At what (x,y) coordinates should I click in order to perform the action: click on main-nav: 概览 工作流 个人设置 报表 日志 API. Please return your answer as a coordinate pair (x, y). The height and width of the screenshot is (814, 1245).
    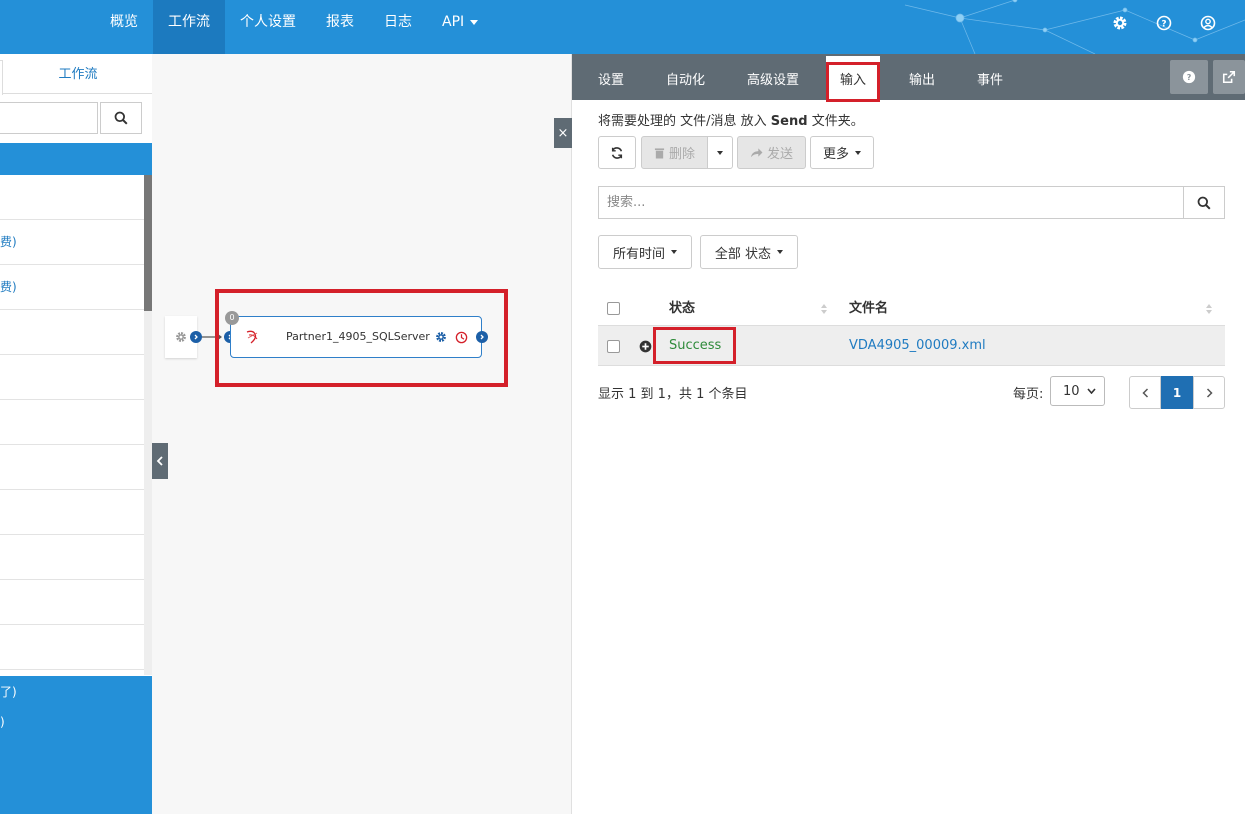
    Looking at the image, I should click on (294, 27).